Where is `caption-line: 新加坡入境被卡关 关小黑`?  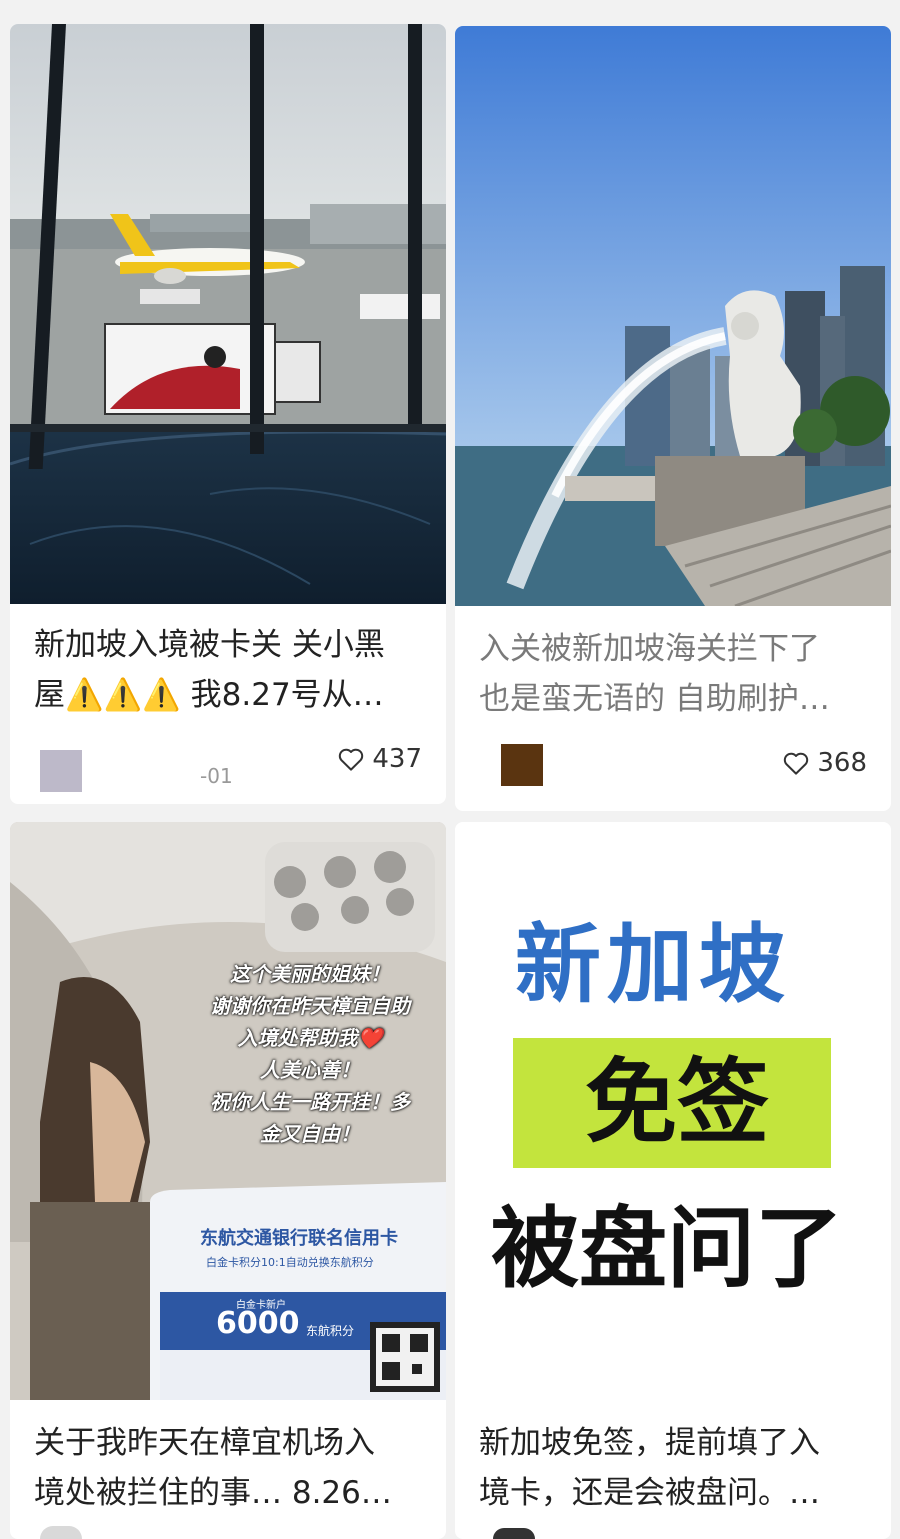
caption-line: 新加坡入境被卡关 关小黑 is located at coordinates (209, 645).